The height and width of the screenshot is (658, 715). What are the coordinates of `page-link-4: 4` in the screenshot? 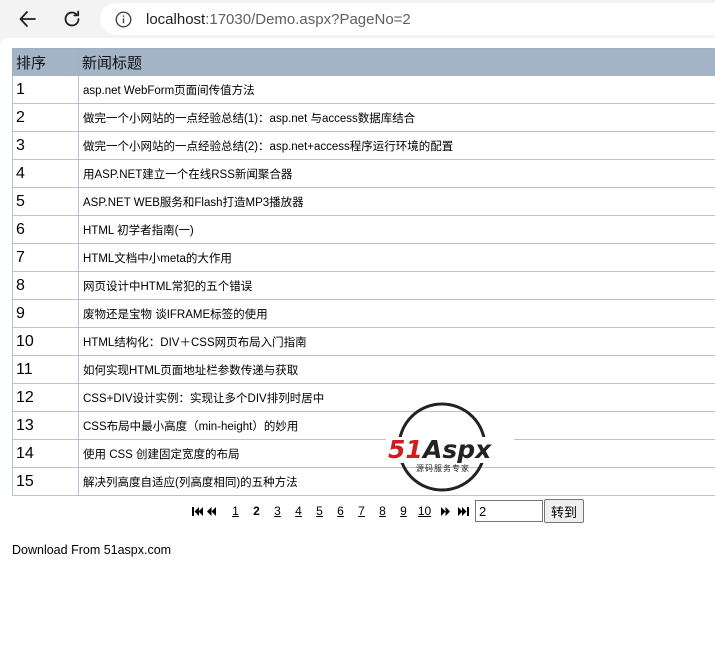 It's located at (298, 511).